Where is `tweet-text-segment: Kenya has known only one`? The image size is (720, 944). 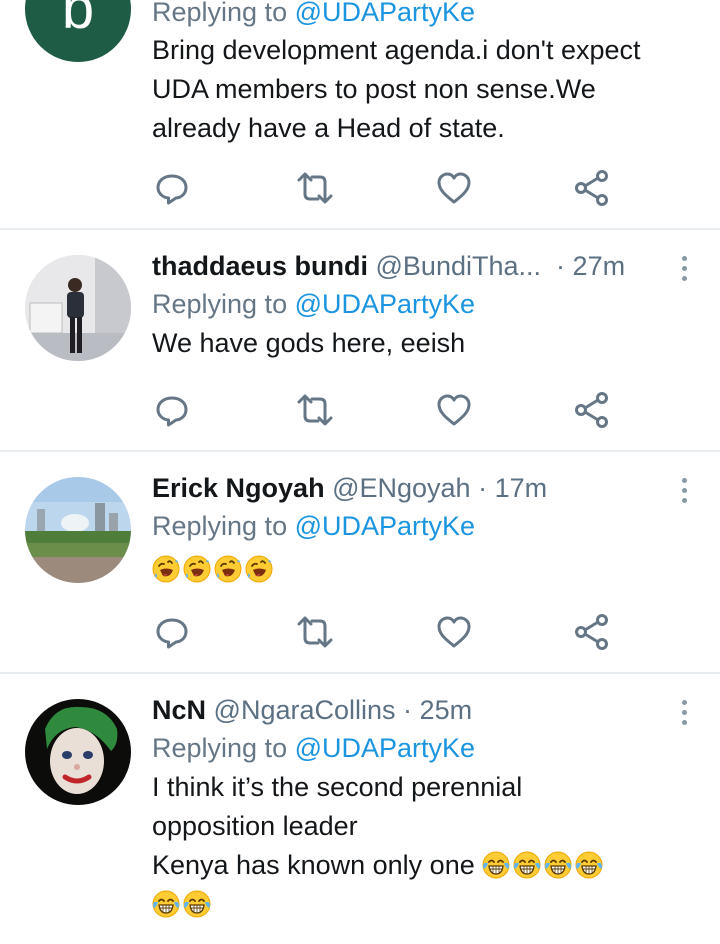
tweet-text-segment: Kenya has known only one is located at coordinates (313, 865).